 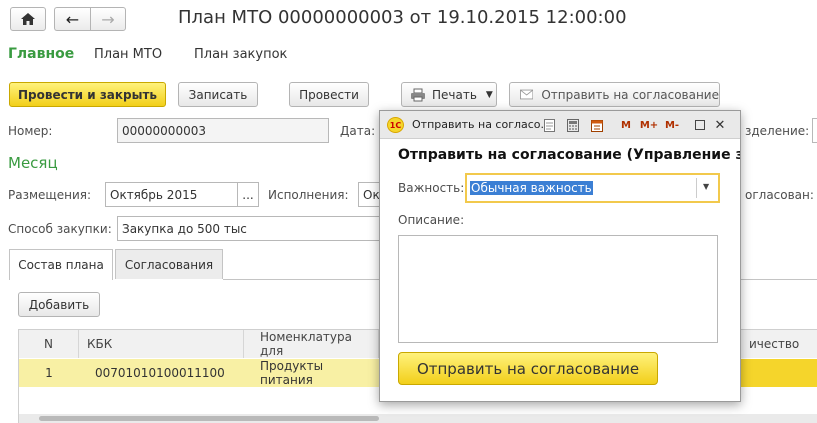 What do you see at coordinates (59, 304) in the screenshot?
I see `add-button: Добавить` at bounding box center [59, 304].